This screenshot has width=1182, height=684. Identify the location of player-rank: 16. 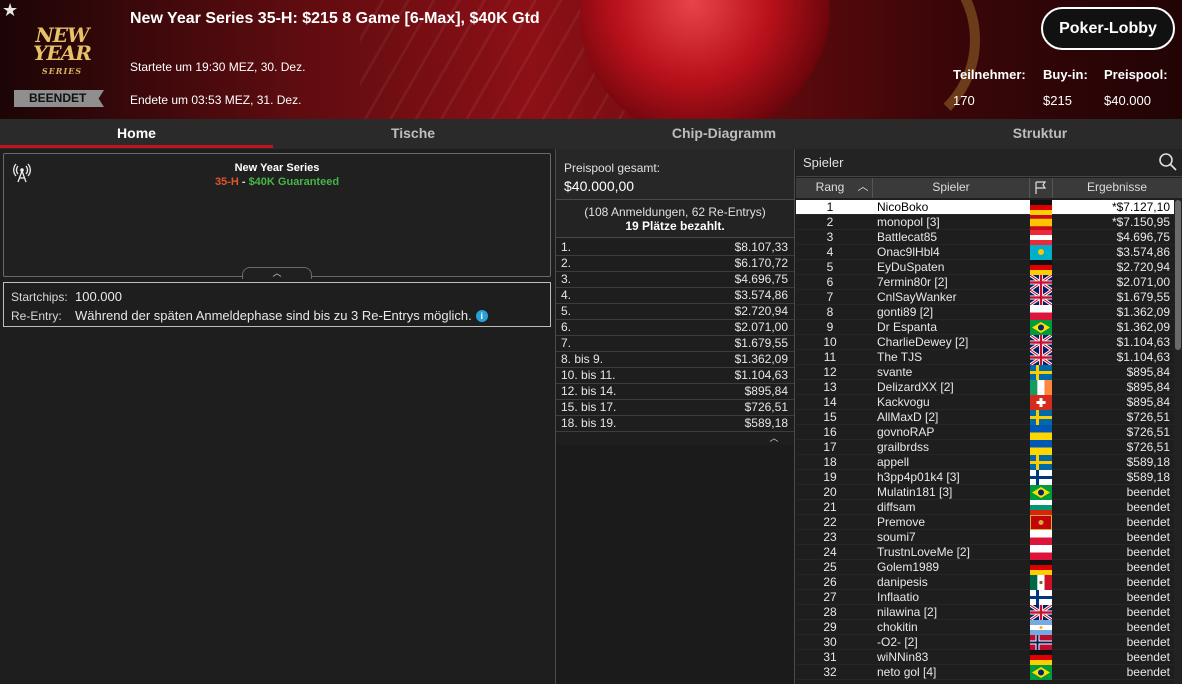
(830, 432).